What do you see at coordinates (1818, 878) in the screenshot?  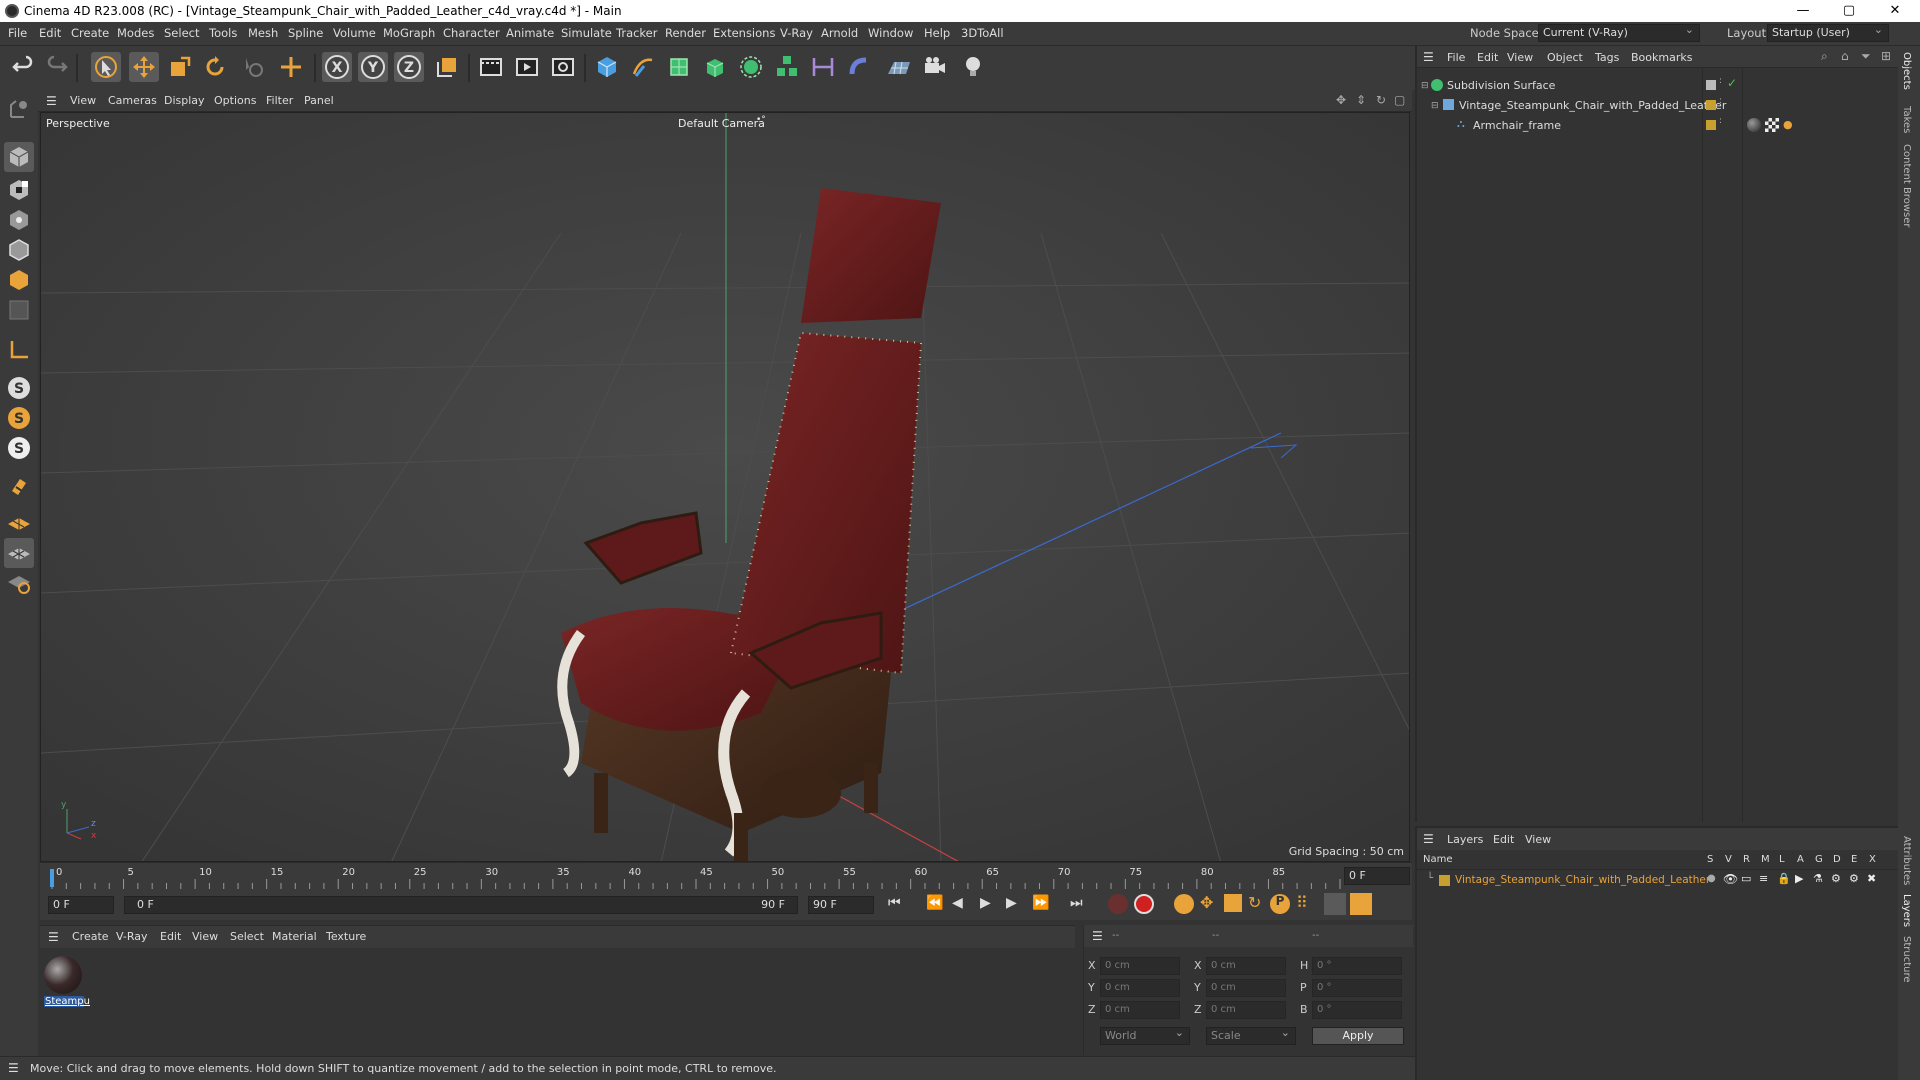 I see `layer-generator-icon: ⚗` at bounding box center [1818, 878].